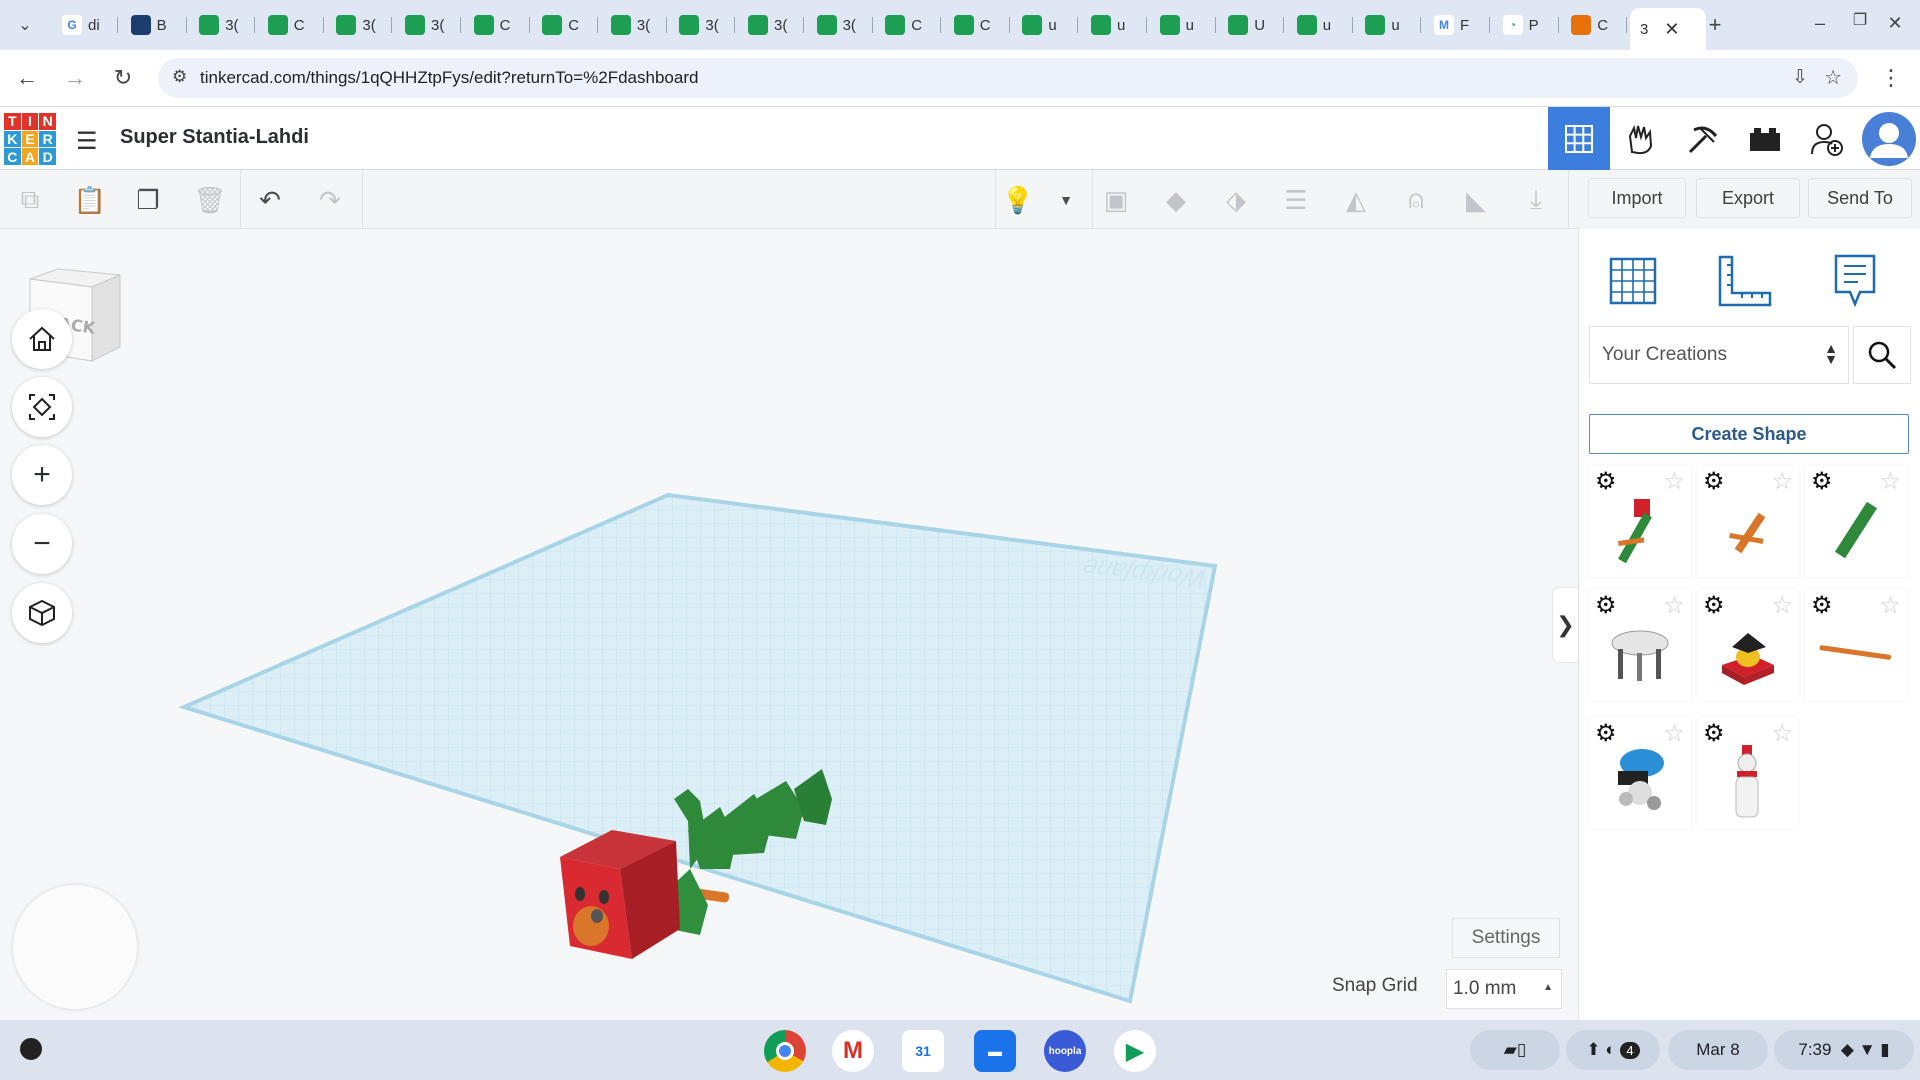 This screenshot has height=1080, width=1920. I want to click on import-button: Import, so click(1637, 198).